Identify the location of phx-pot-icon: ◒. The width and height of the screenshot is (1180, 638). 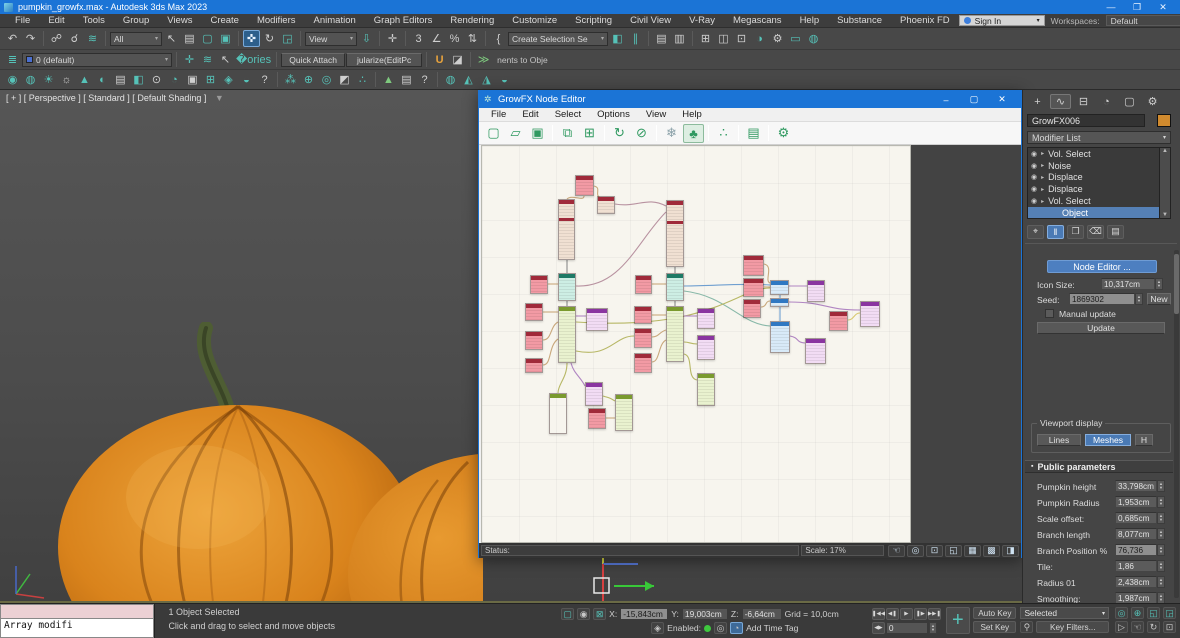
(504, 79).